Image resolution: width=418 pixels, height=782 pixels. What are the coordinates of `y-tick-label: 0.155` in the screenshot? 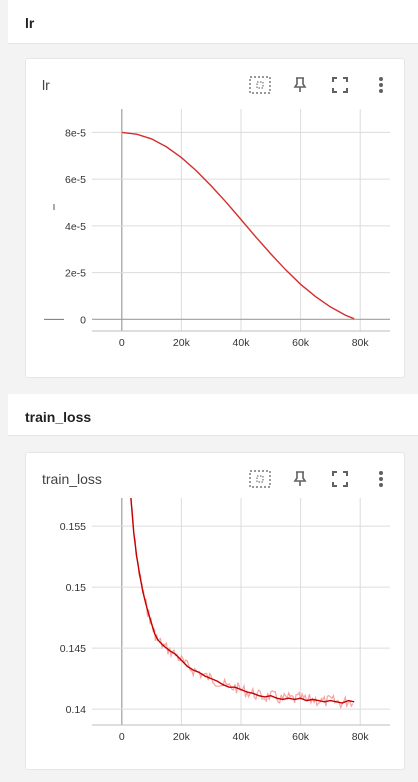 It's located at (73, 527).